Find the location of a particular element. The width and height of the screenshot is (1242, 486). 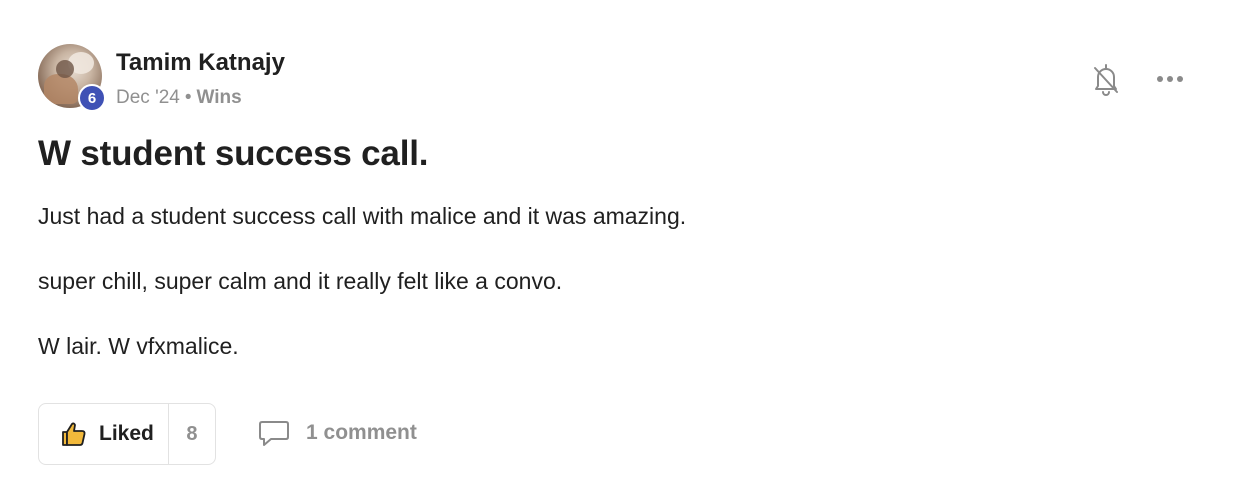

comment-button: 1 comment is located at coordinates (337, 433).